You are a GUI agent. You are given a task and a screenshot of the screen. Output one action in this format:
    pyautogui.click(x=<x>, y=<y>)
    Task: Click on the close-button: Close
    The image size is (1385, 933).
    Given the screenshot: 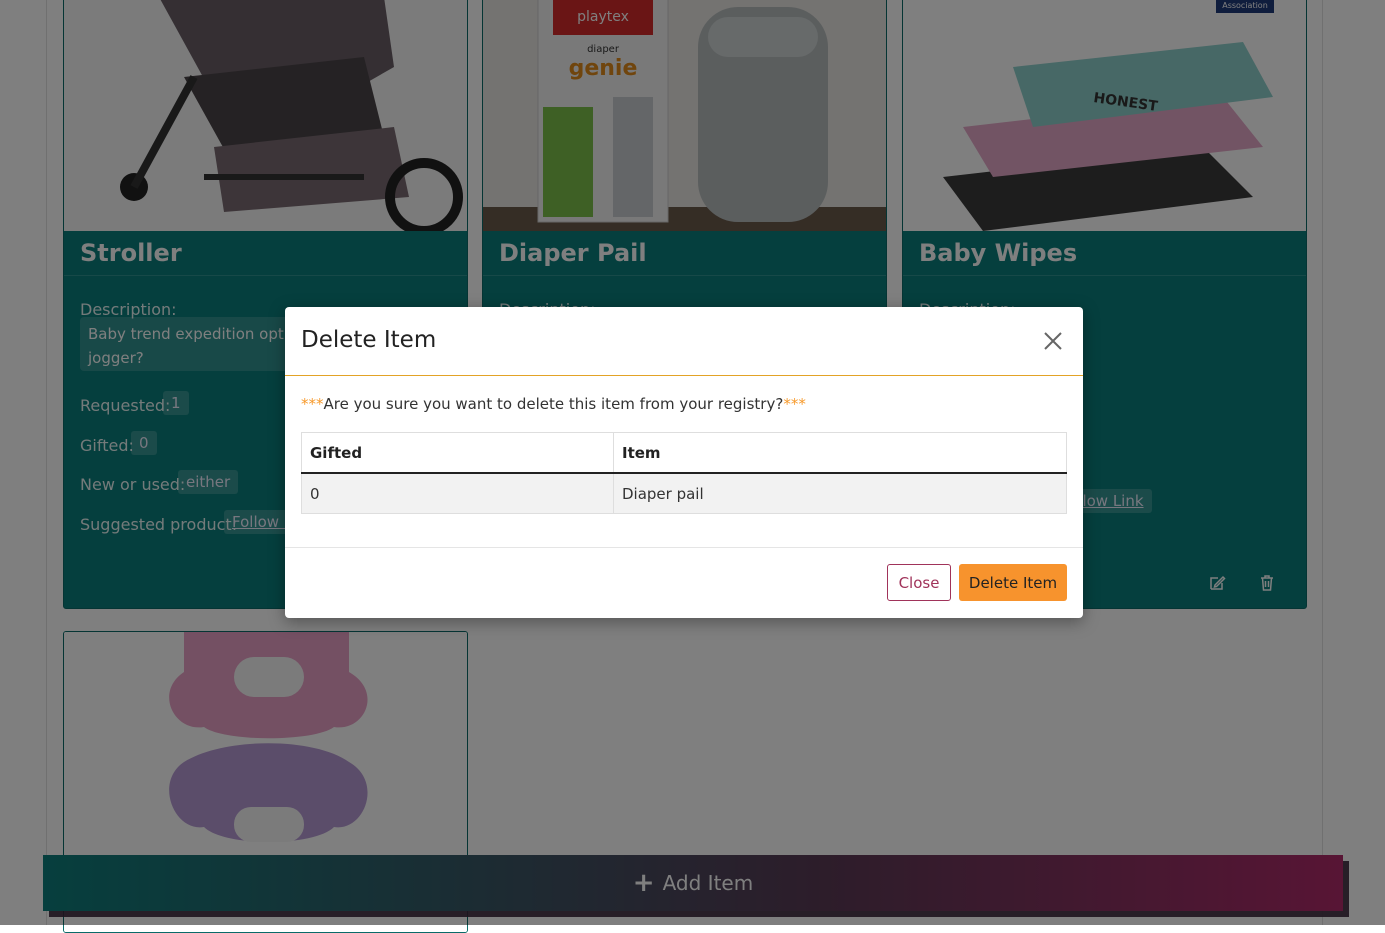 What is the action you would take?
    pyautogui.click(x=919, y=582)
    